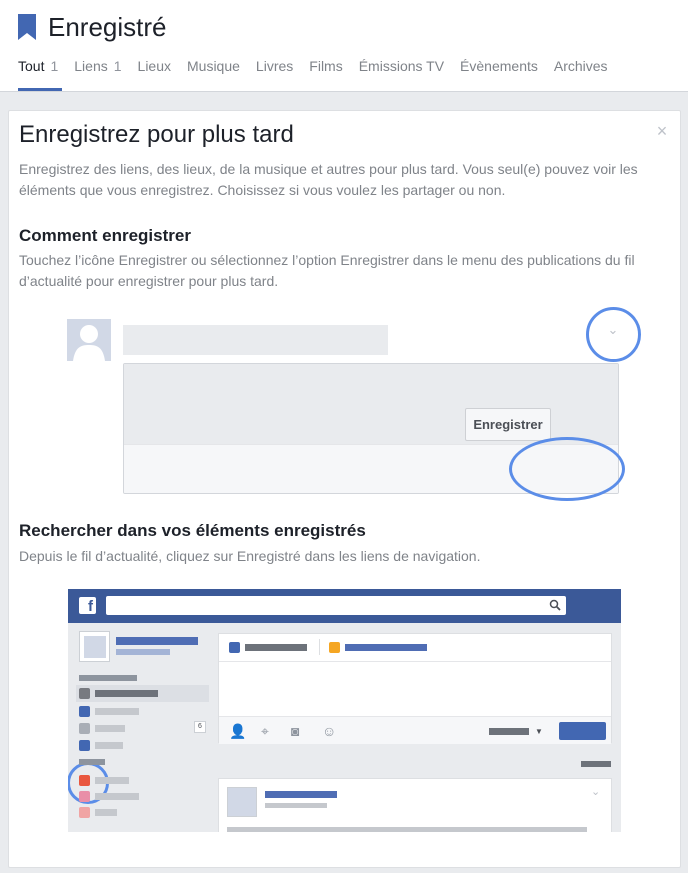 This screenshot has width=688, height=873. I want to click on card-title: Enregistrez pour plus tard, so click(156, 134).